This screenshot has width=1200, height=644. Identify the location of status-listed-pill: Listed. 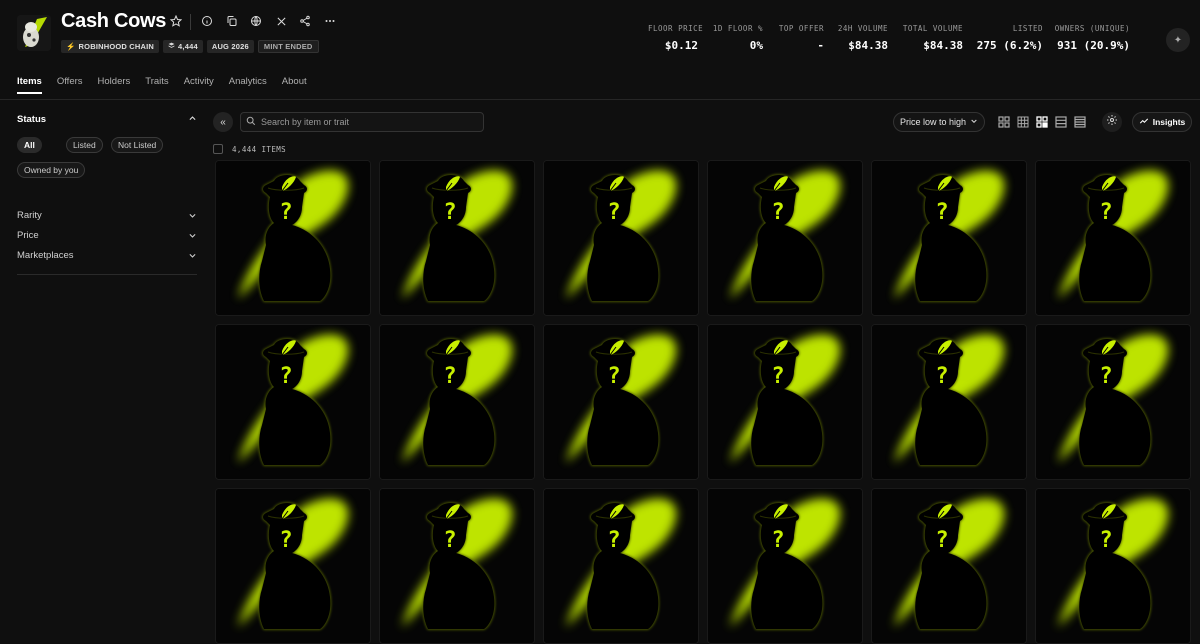
(84, 145).